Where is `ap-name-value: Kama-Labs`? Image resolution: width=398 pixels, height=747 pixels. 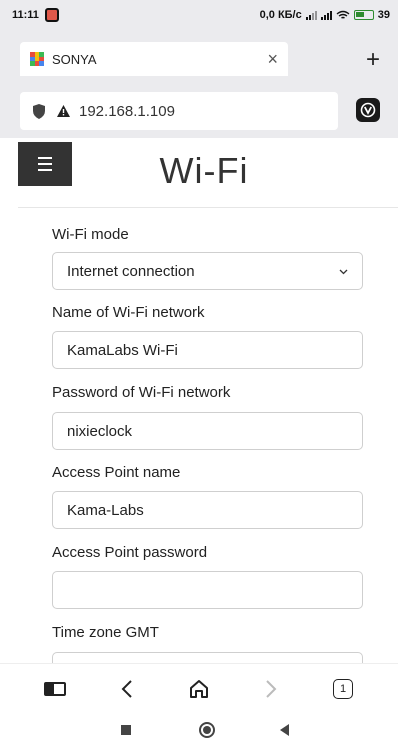
ap-name-value: Kama-Labs is located at coordinates (105, 510).